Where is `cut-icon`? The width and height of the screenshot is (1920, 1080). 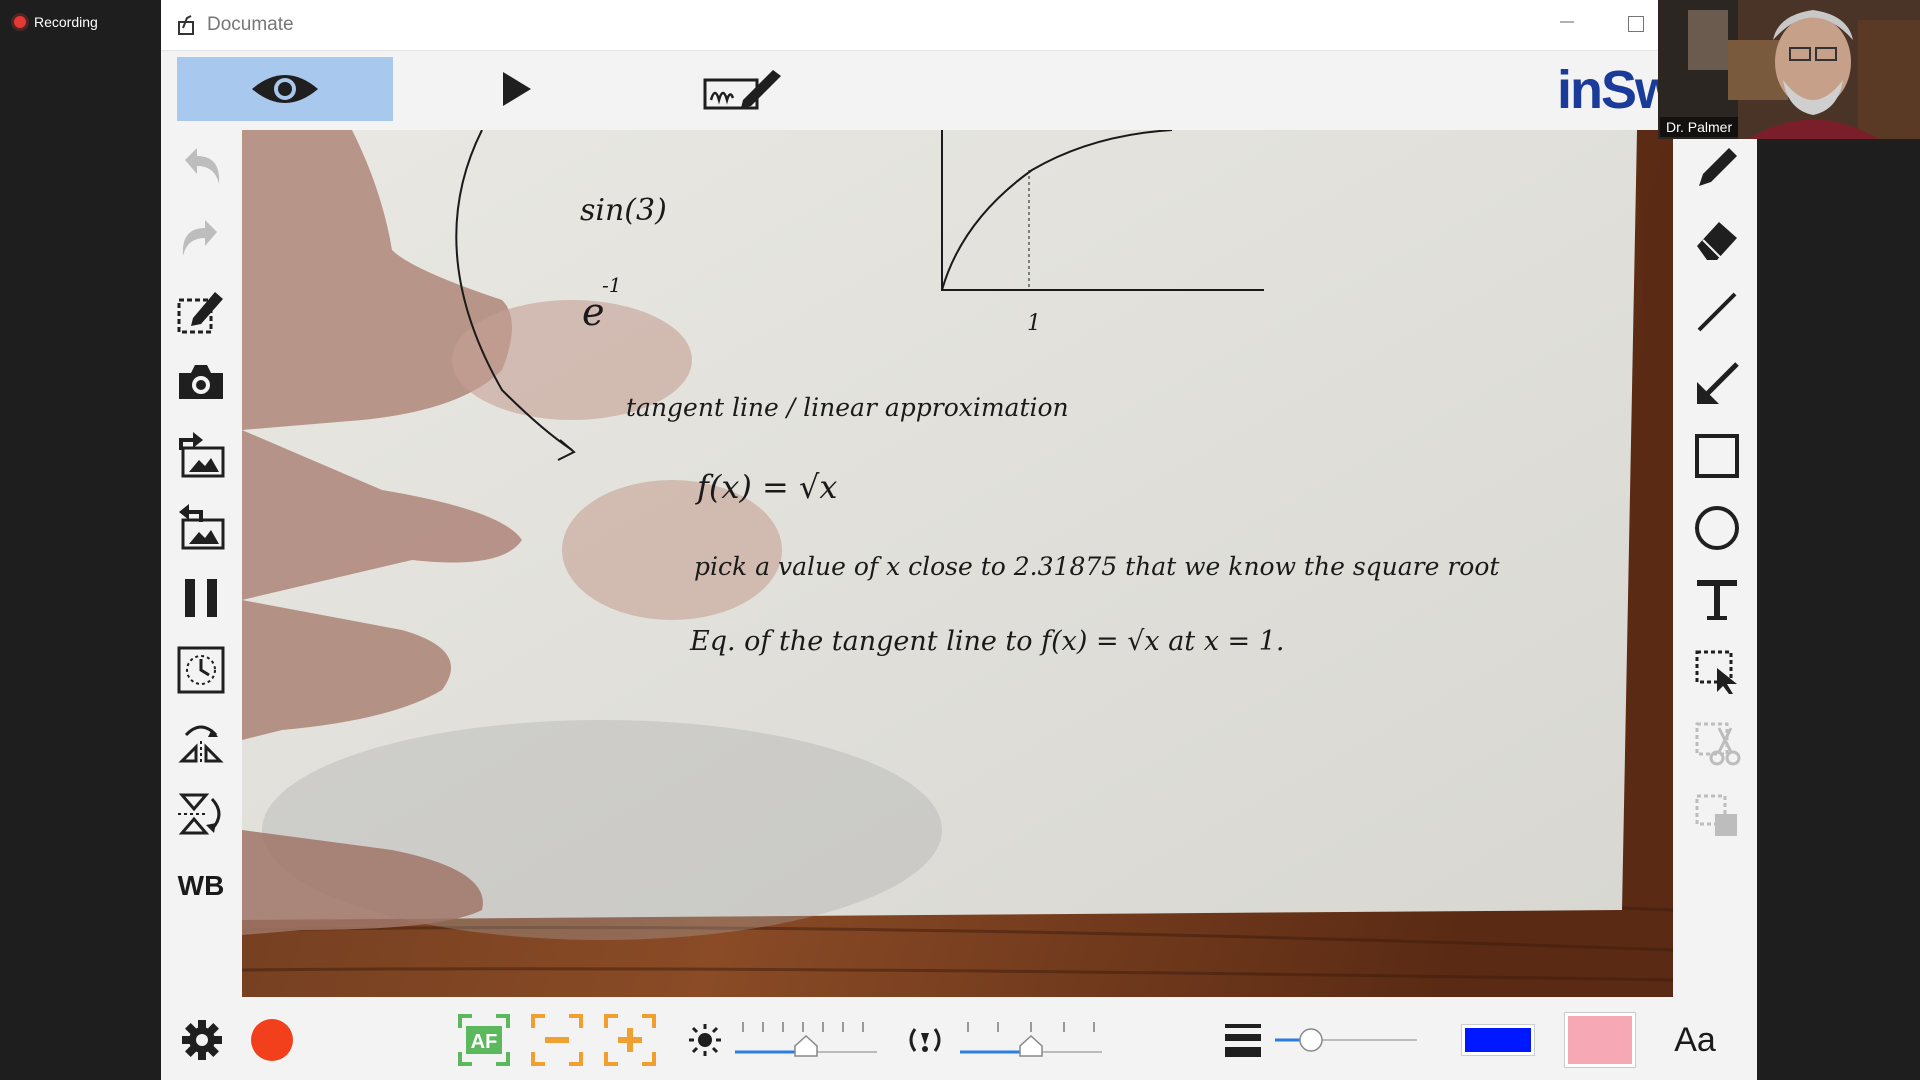 cut-icon is located at coordinates (1718, 744).